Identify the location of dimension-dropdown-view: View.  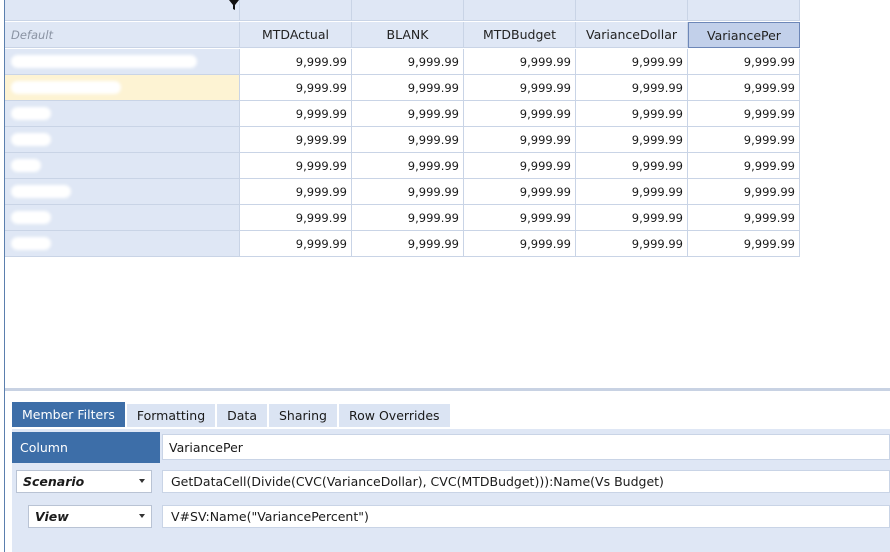
(90, 516).